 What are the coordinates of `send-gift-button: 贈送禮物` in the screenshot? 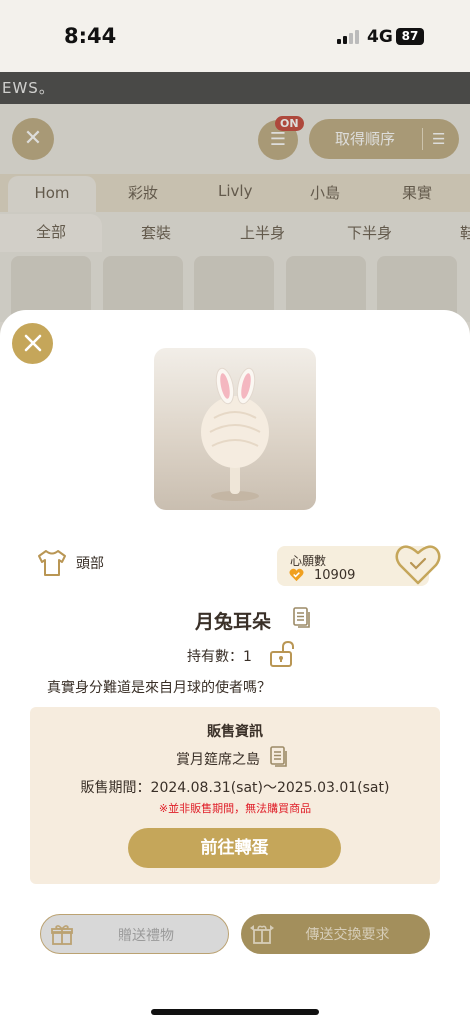 It's located at (134, 934).